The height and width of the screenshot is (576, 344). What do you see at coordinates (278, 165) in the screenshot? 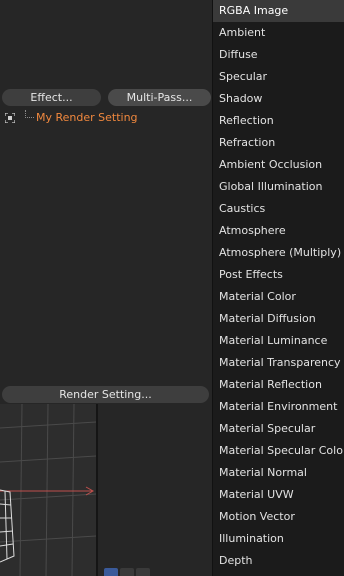
I see `menu-item: Ambient Occlusion` at bounding box center [278, 165].